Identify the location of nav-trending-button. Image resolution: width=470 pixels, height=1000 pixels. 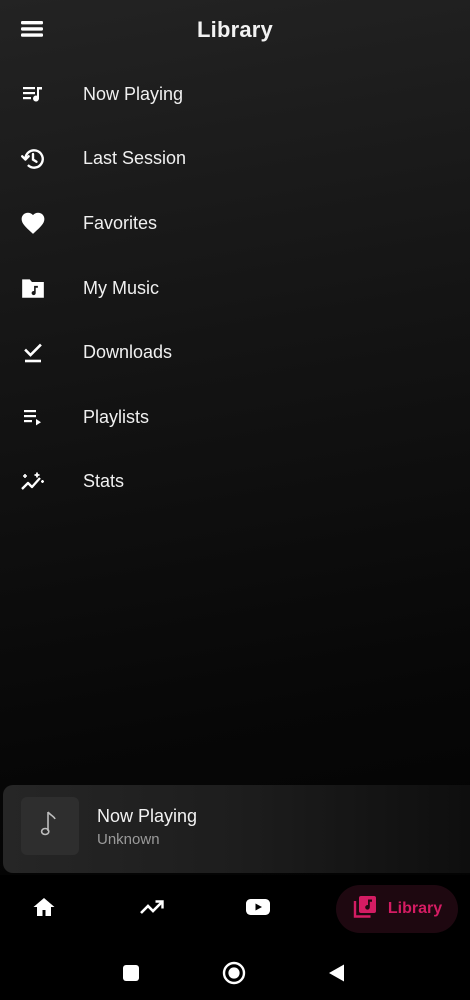
(152, 909).